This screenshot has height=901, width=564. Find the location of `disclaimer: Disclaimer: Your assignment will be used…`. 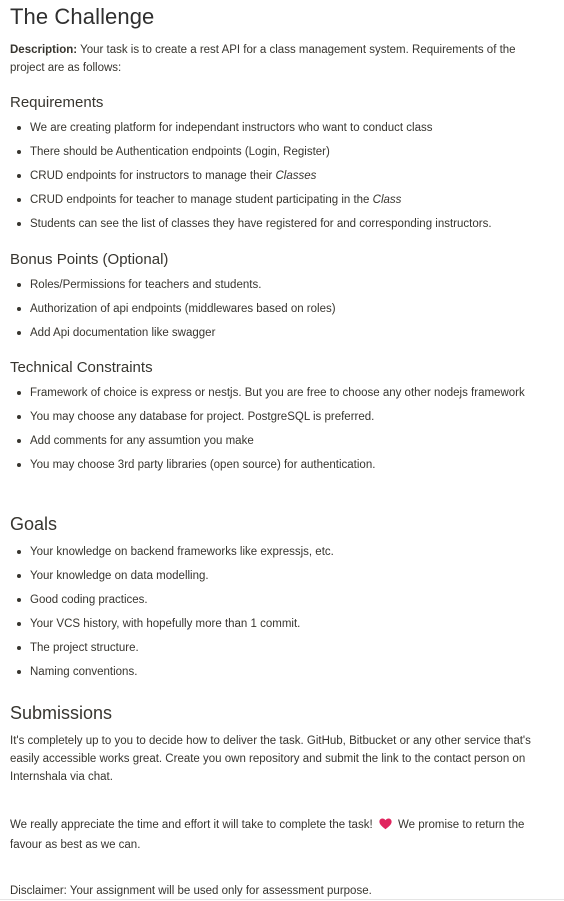

disclaimer: Disclaimer: Your assignment will be used… is located at coordinates (191, 891).